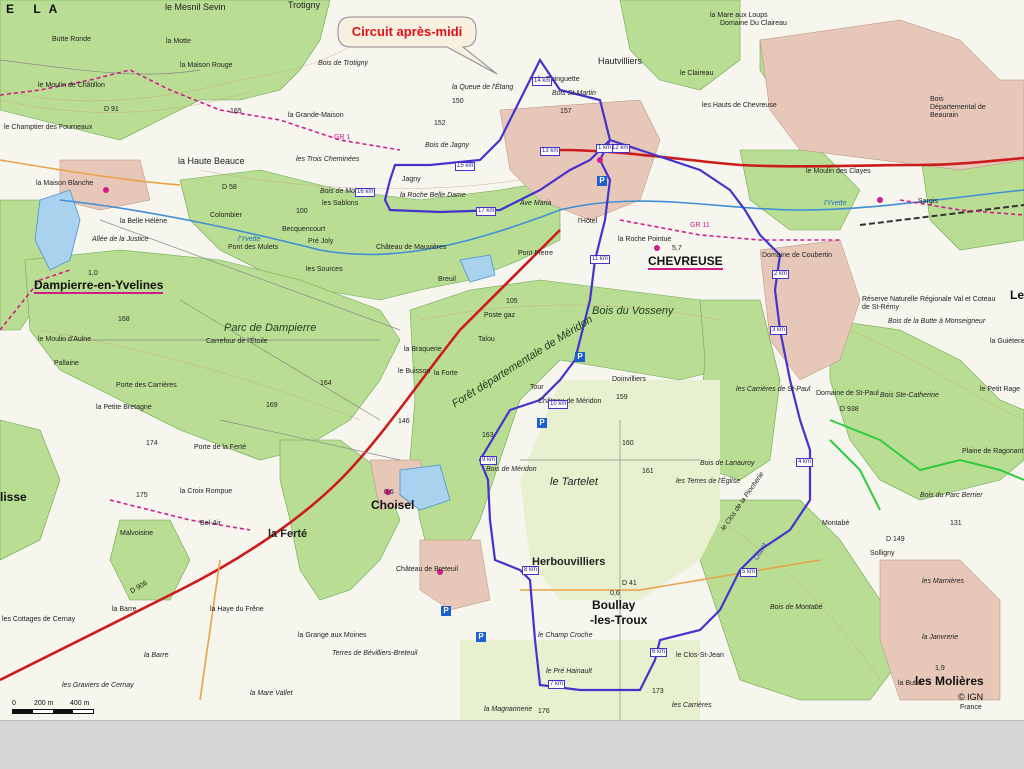 This screenshot has height=769, width=1024. What do you see at coordinates (749, 572) in the screenshot?
I see `km-marker: 5 km` at bounding box center [749, 572].